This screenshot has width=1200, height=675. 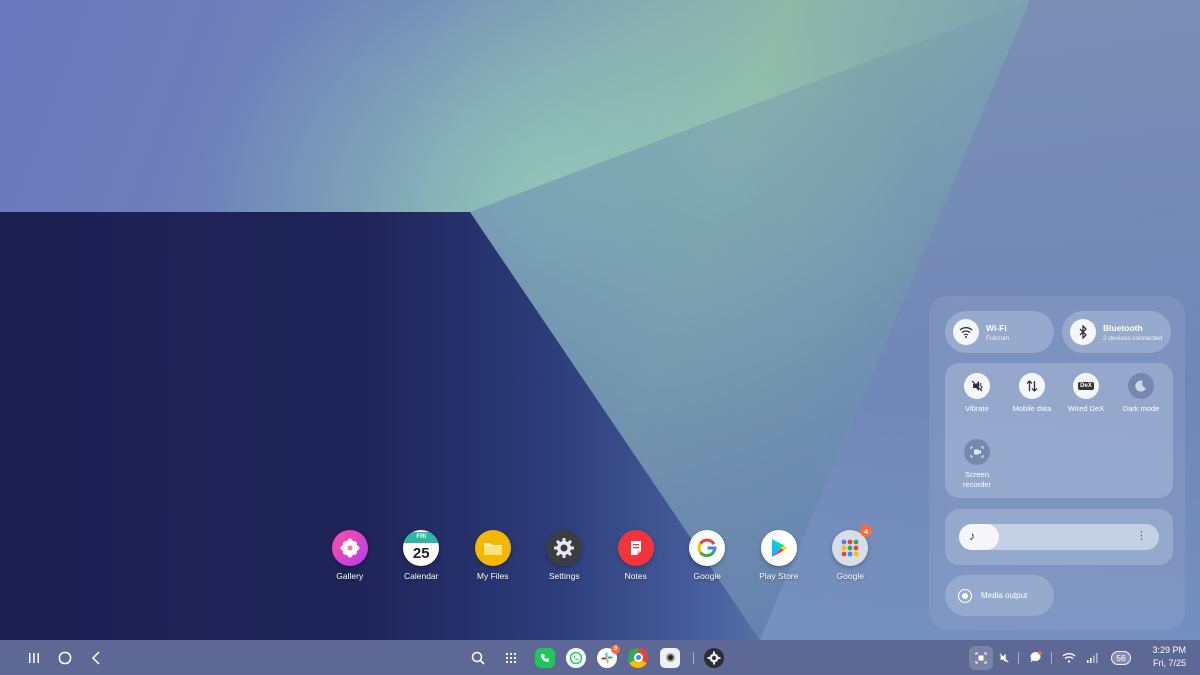 I want to click on apps-grid-button, so click(x=511, y=657).